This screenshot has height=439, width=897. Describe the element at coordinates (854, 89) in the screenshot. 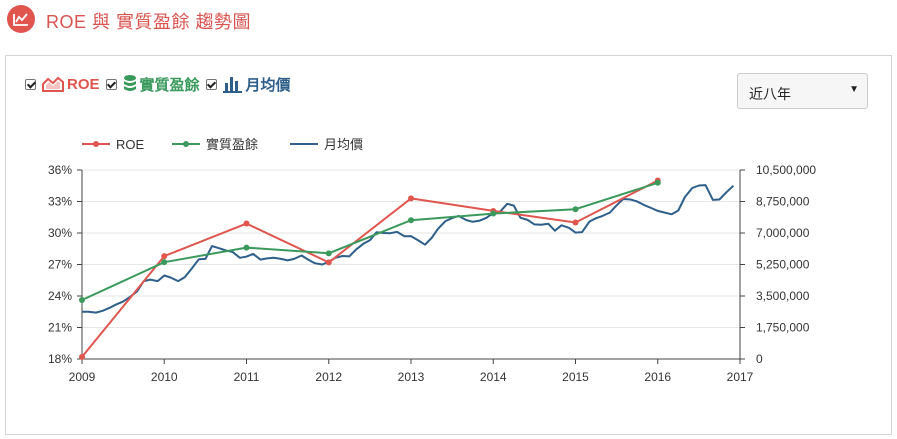

I see `chevron-down-icon: ▼` at that location.